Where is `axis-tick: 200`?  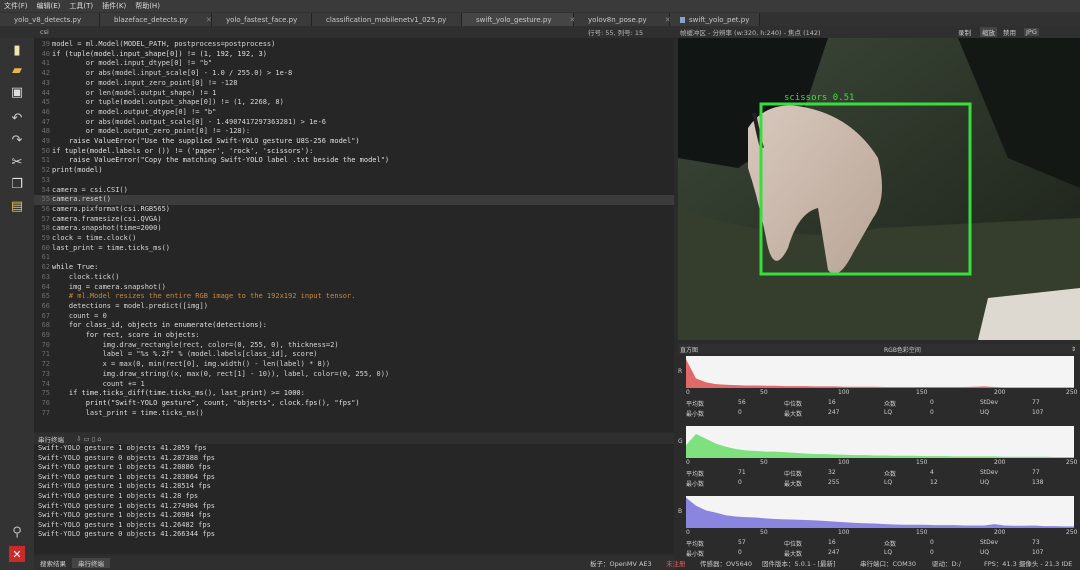
axis-tick: 200 is located at coordinates (1000, 392).